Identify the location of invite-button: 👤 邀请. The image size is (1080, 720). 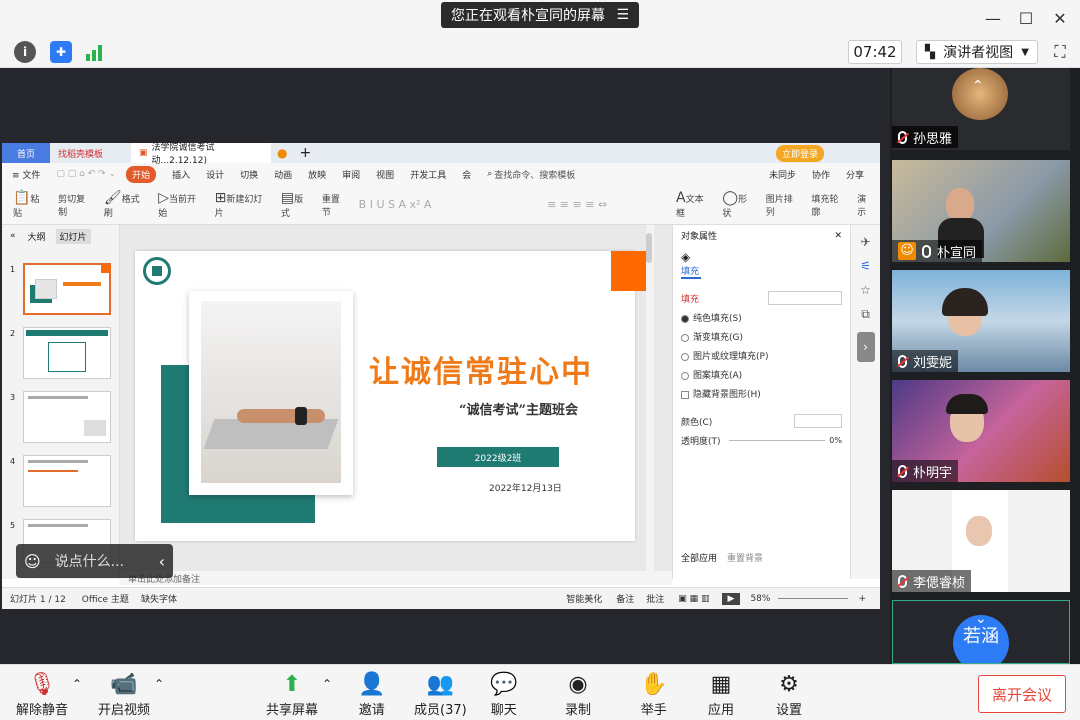
(371, 694).